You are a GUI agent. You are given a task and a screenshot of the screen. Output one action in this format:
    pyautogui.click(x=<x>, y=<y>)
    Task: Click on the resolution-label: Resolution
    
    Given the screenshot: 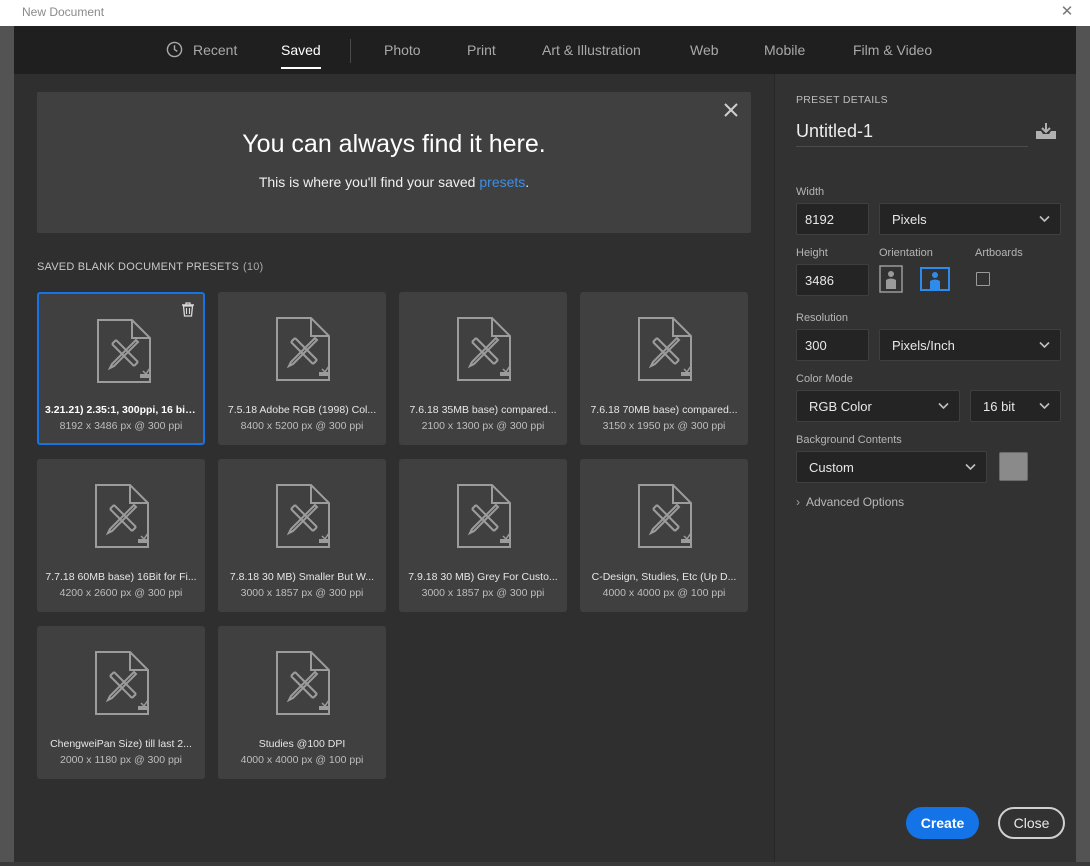 What is the action you would take?
    pyautogui.click(x=822, y=318)
    